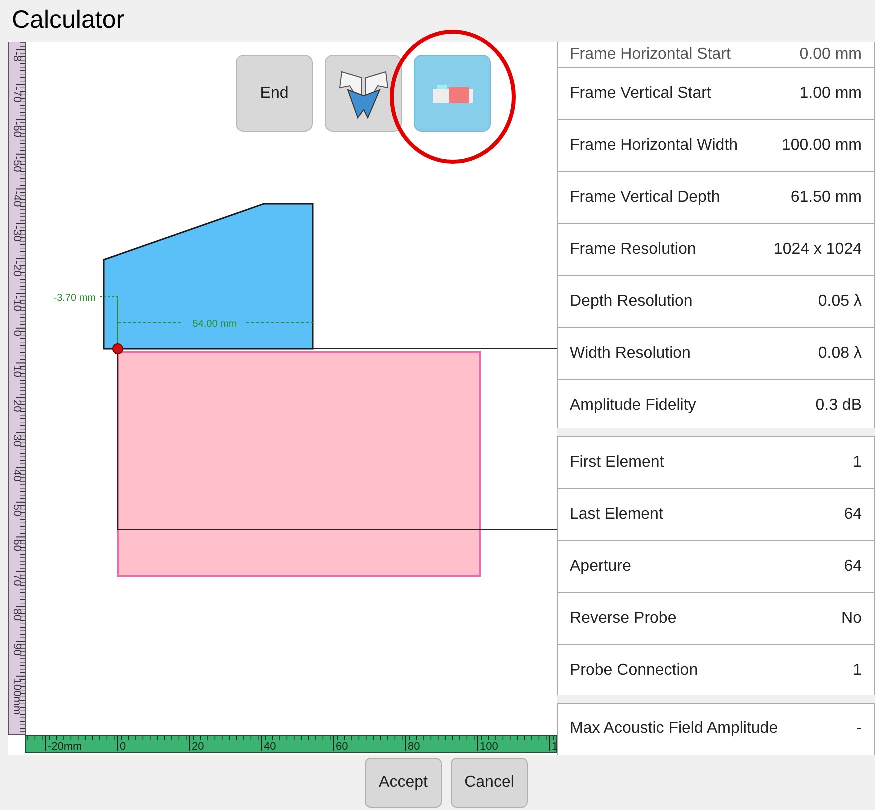 This screenshot has width=875, height=810. I want to click on ruler-label: -30, so click(17, 234).